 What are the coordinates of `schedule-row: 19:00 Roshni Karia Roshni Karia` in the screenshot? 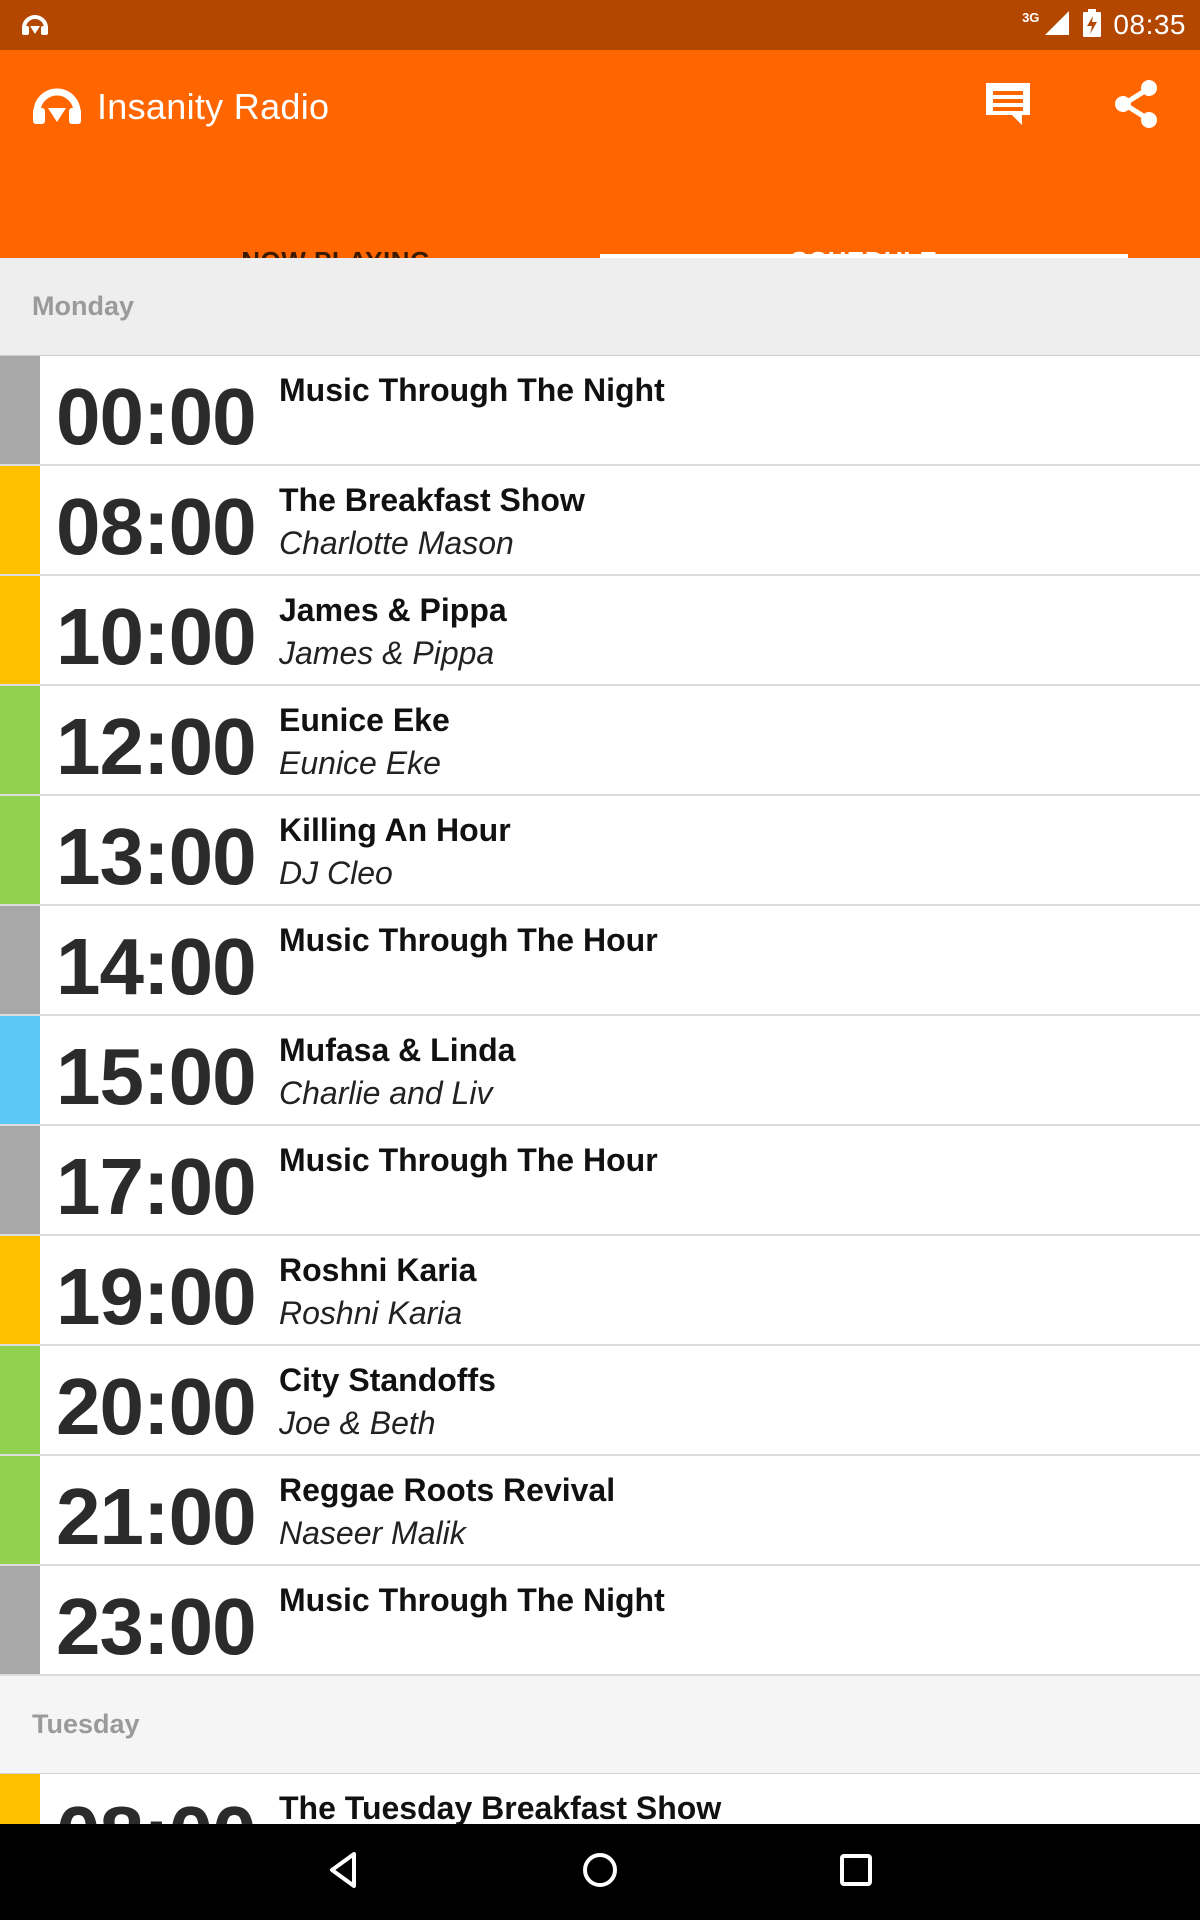 It's located at (600, 1291).